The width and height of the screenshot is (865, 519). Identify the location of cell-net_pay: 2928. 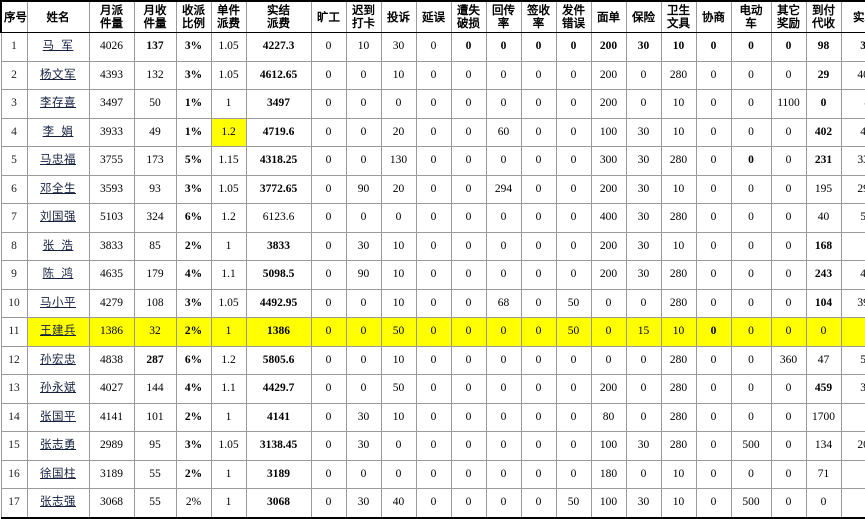
(853, 474).